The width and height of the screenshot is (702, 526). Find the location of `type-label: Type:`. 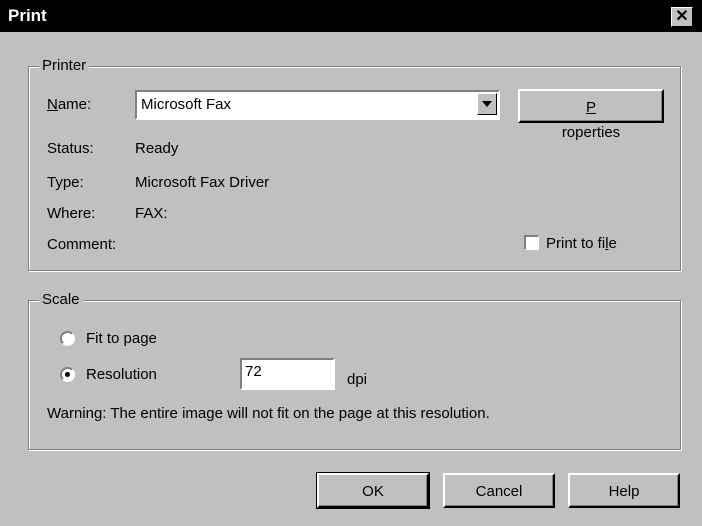

type-label: Type: is located at coordinates (65, 182).